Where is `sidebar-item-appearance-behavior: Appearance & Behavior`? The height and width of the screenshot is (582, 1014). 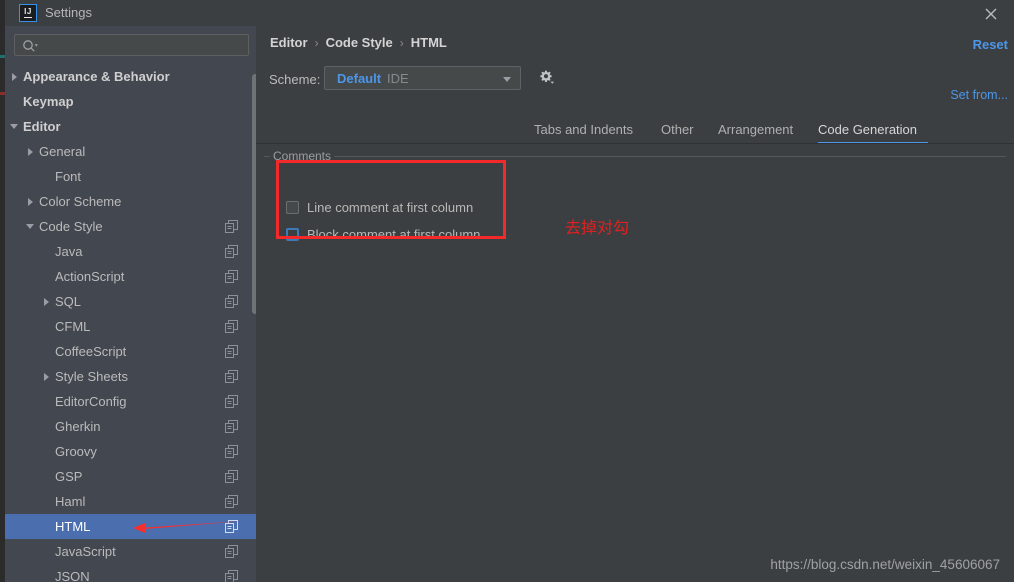 sidebar-item-appearance-behavior: Appearance & Behavior is located at coordinates (130, 76).